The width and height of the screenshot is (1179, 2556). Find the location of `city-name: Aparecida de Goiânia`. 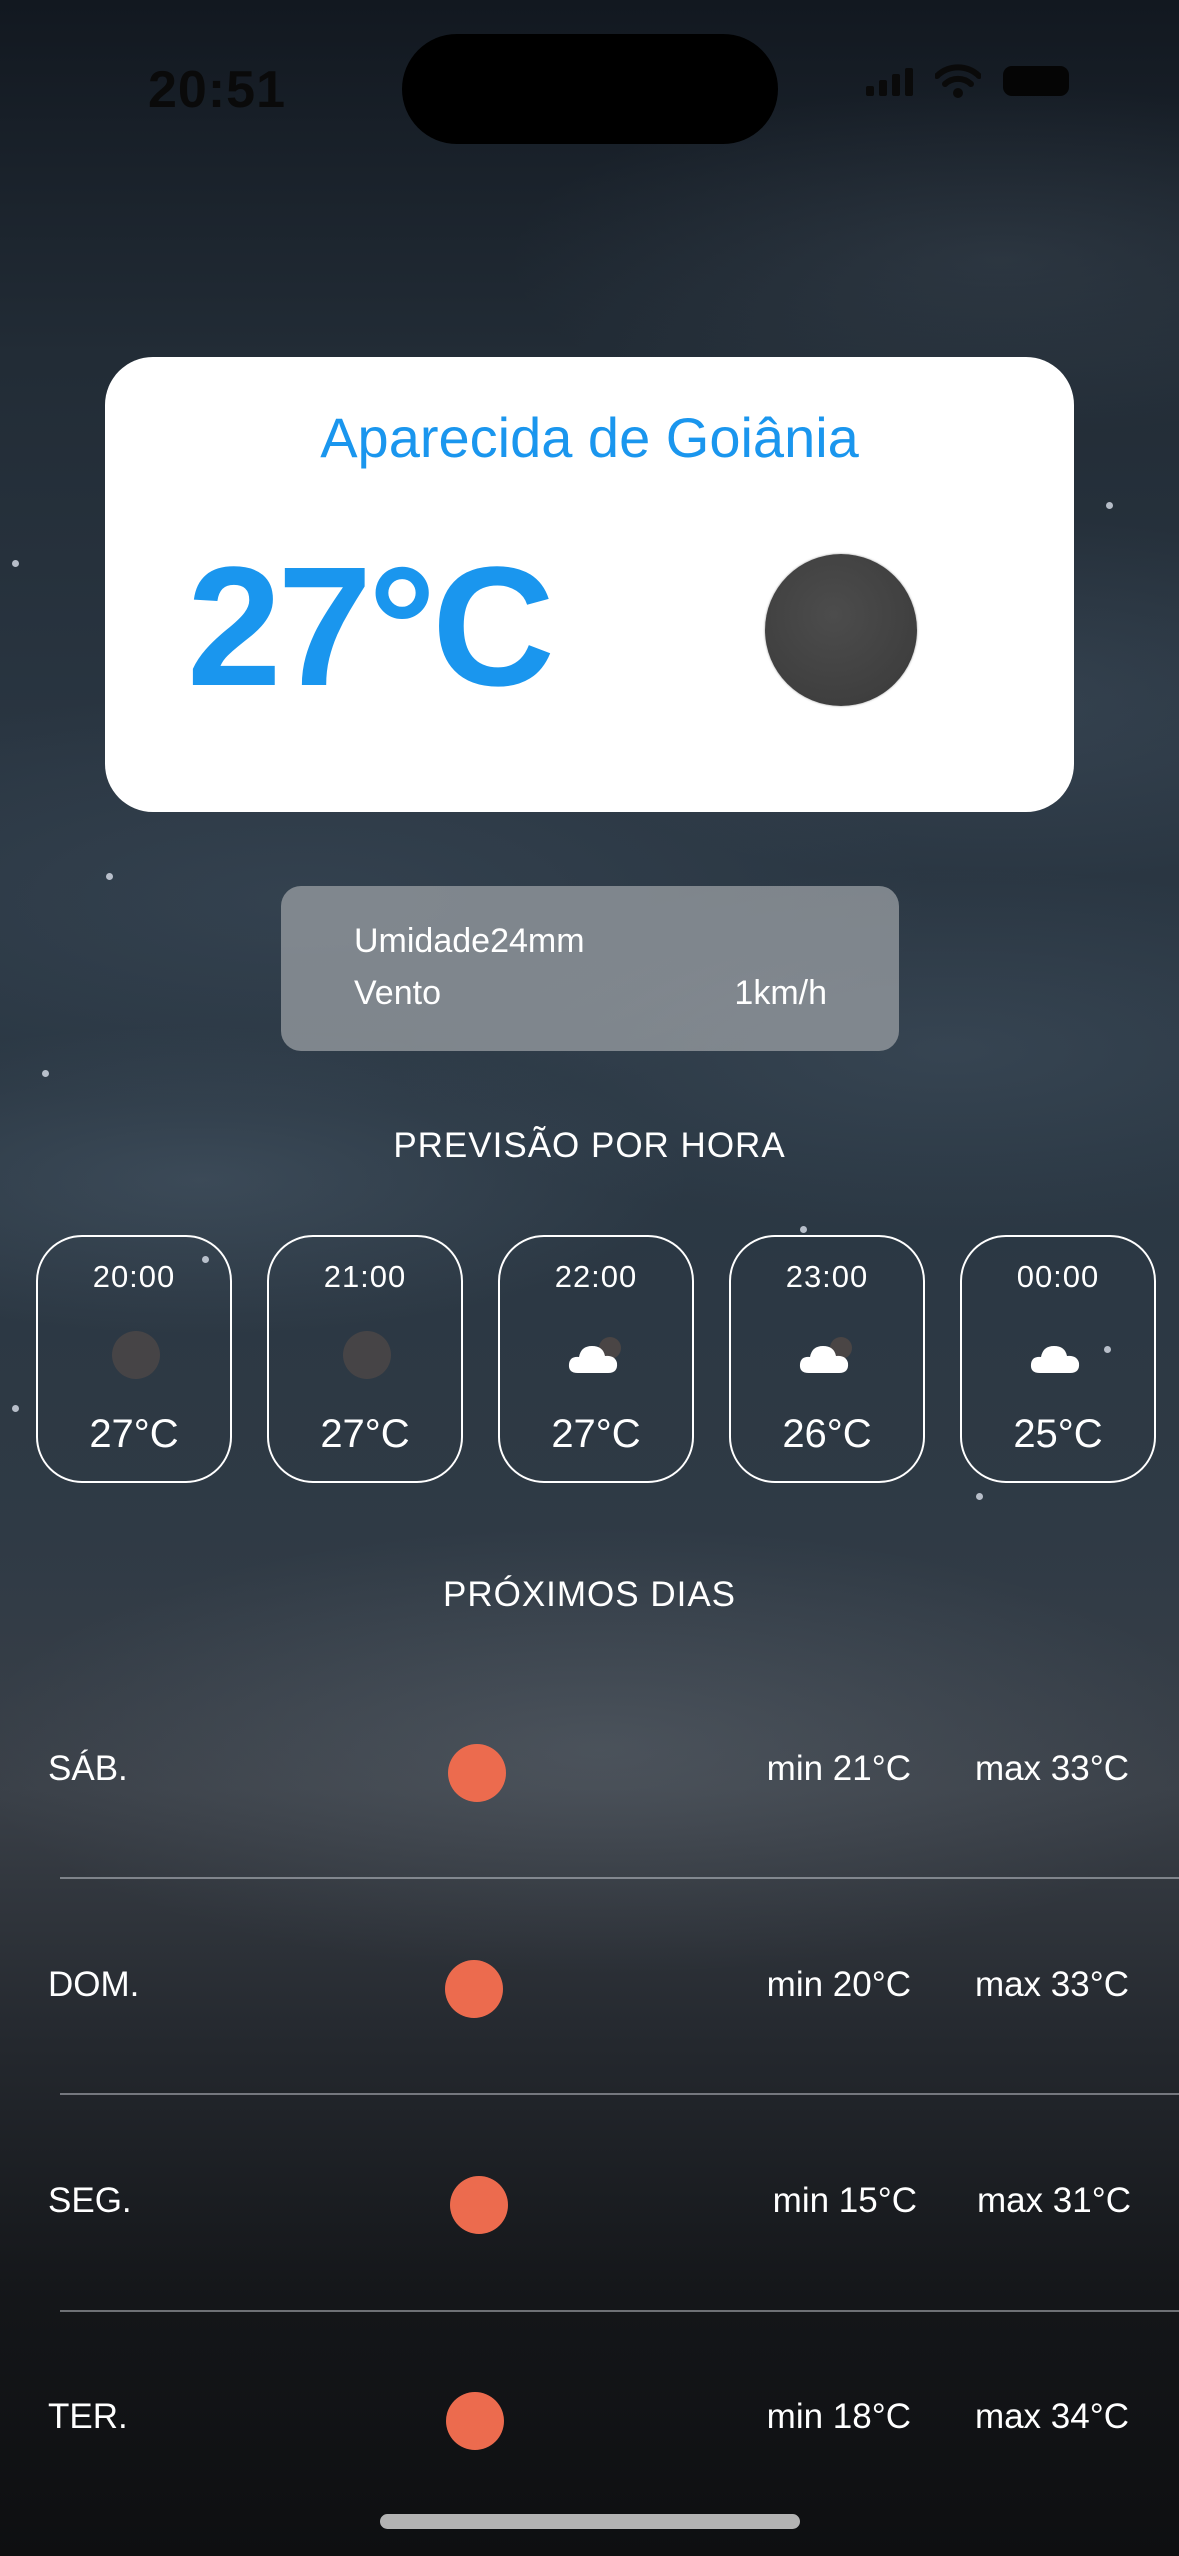

city-name: Aparecida de Goiânia is located at coordinates (589, 437).